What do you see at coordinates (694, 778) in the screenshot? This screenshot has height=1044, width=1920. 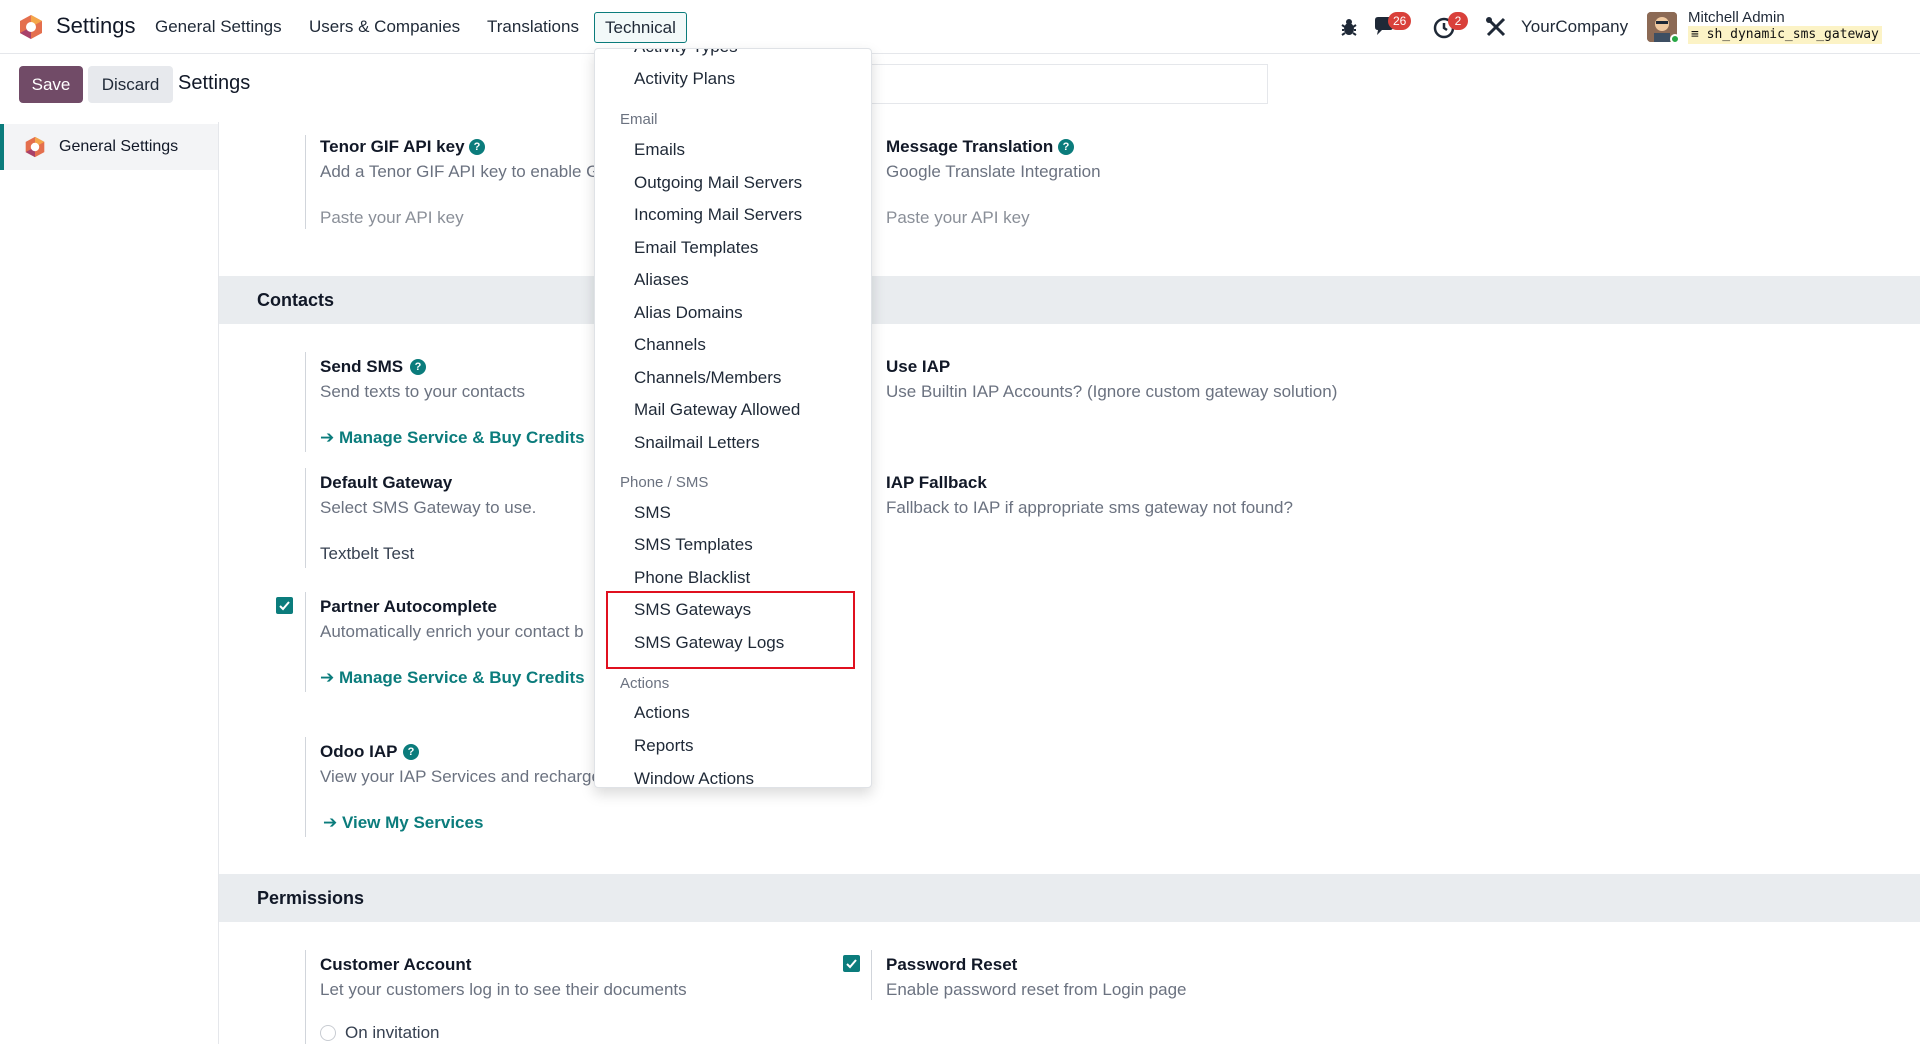 I see `menu-item-window-actions: Window Actions` at bounding box center [694, 778].